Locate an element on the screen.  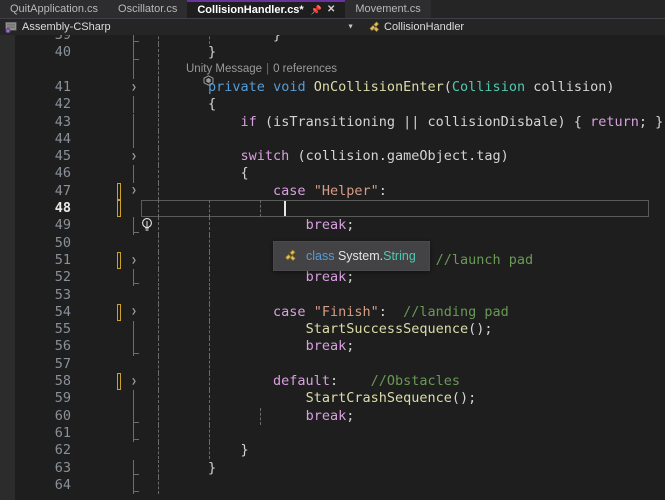
code-line: 52 break; is located at coordinates (335, 278).